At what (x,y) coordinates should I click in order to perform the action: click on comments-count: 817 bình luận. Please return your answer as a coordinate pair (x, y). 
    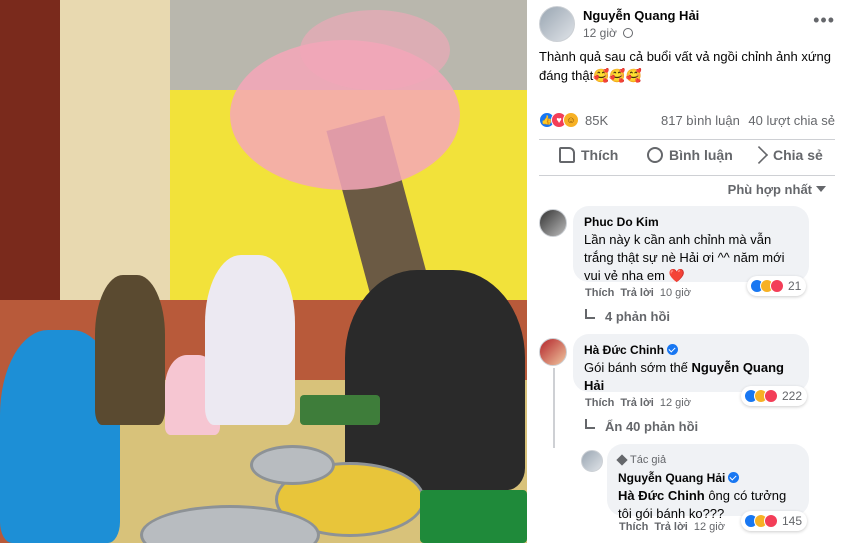
    Looking at the image, I should click on (700, 120).